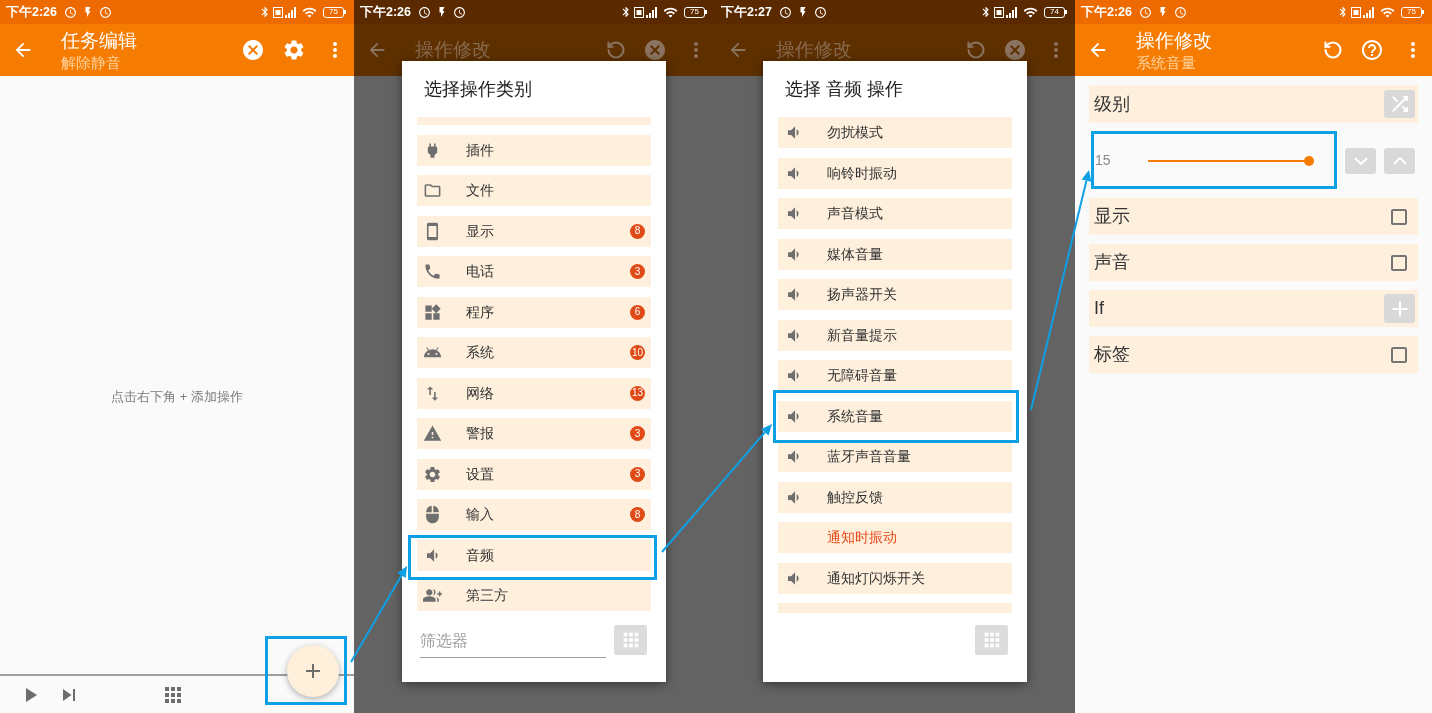  What do you see at coordinates (862, 294) in the screenshot?
I see `item-label: 扬声器开关` at bounding box center [862, 294].